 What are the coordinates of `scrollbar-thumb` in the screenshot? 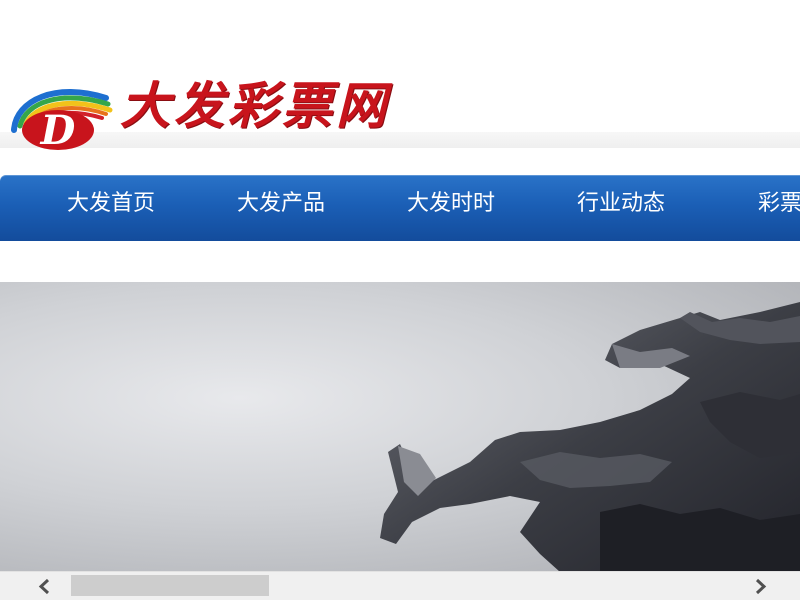 It's located at (170, 585).